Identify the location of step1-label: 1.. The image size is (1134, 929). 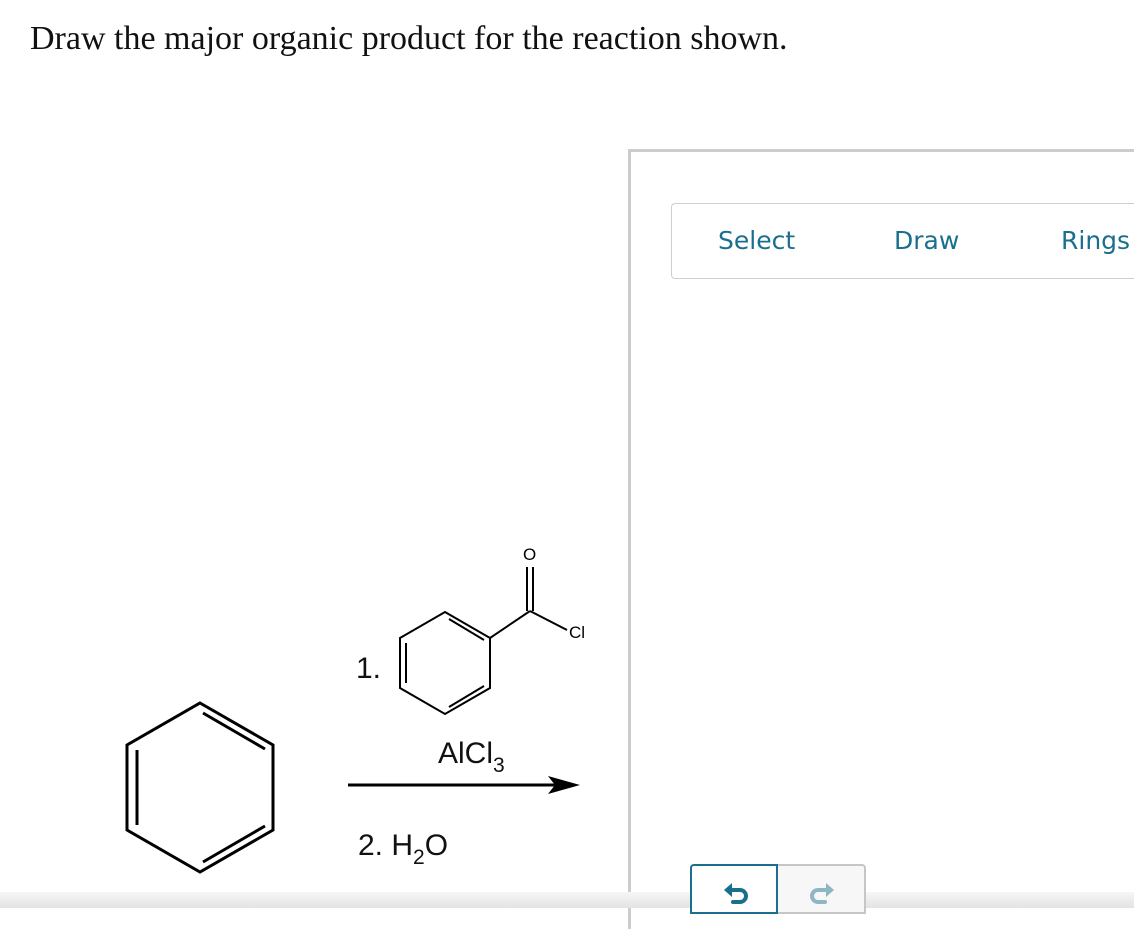
(368, 668).